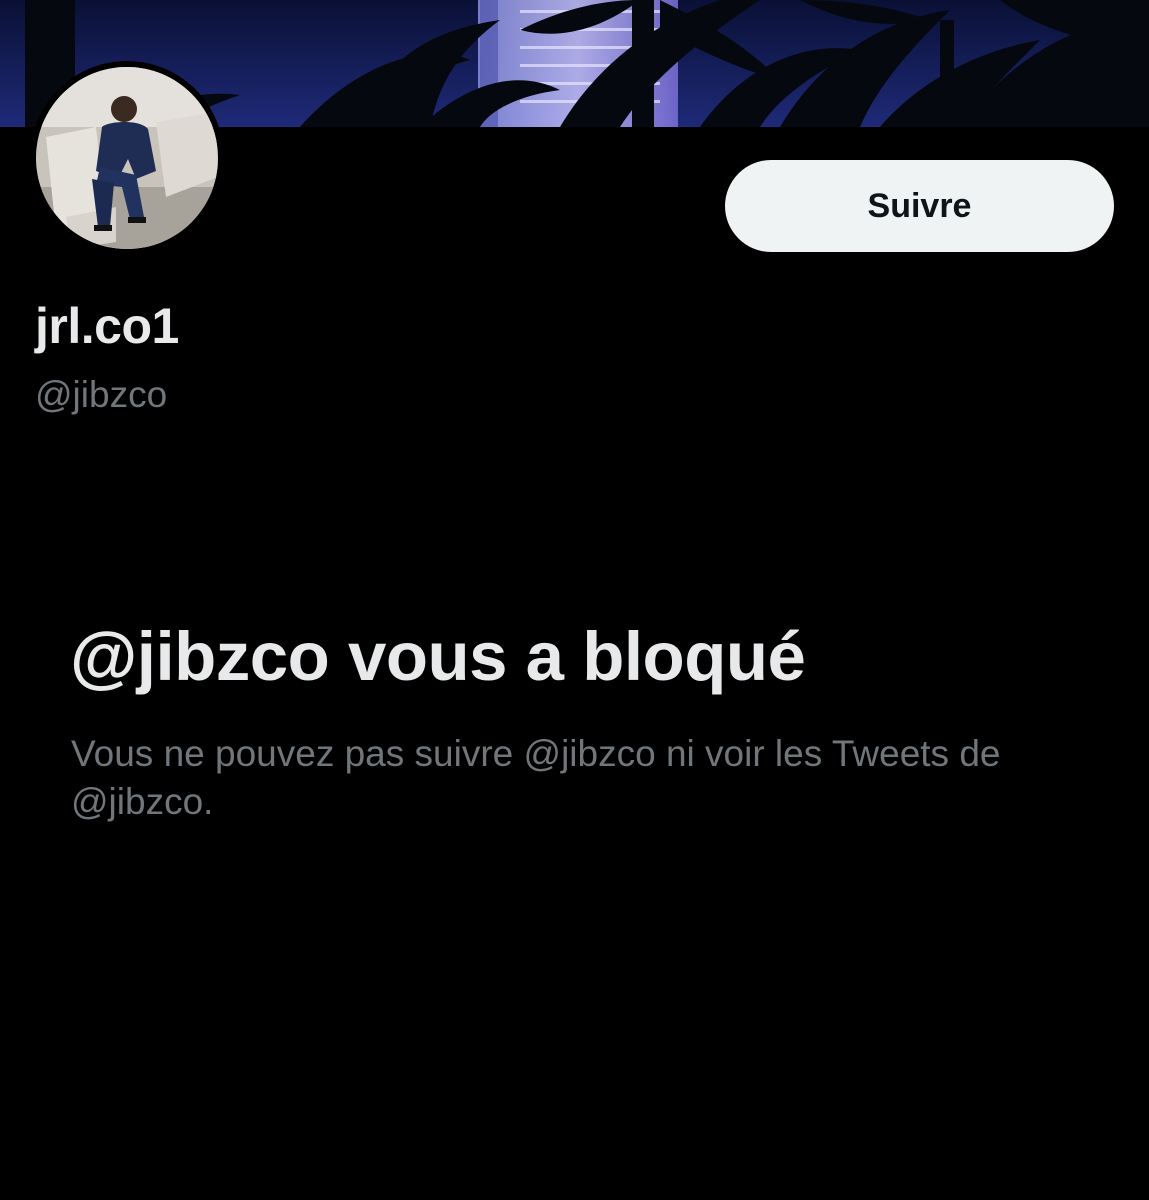 This screenshot has height=1200, width=1149. I want to click on blocked-title: @jibzco vous a bloqué, so click(438, 656).